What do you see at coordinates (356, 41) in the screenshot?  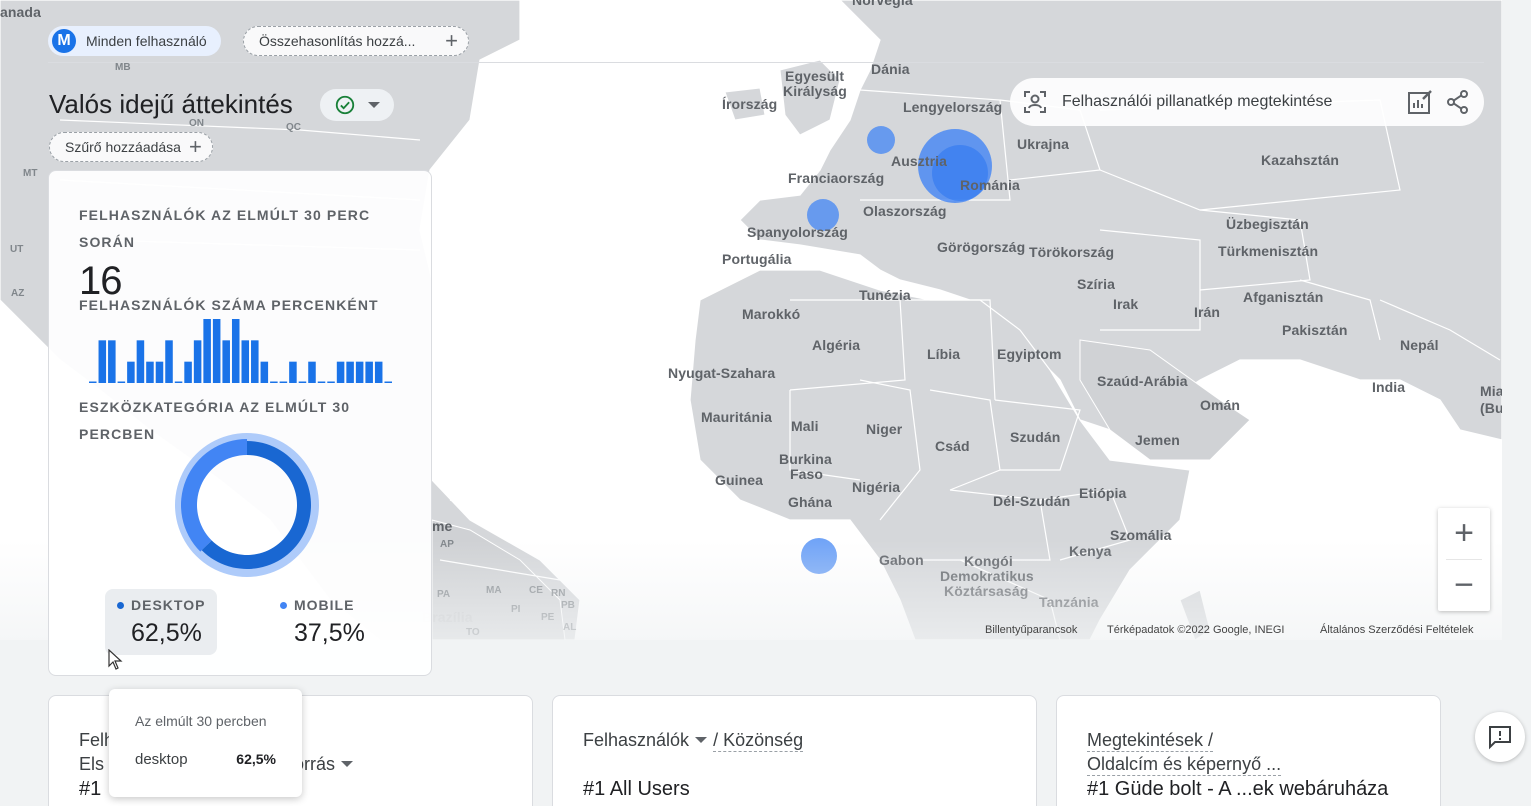 I see `add-comparison-chip: Összehasonlítás hozzá... +` at bounding box center [356, 41].